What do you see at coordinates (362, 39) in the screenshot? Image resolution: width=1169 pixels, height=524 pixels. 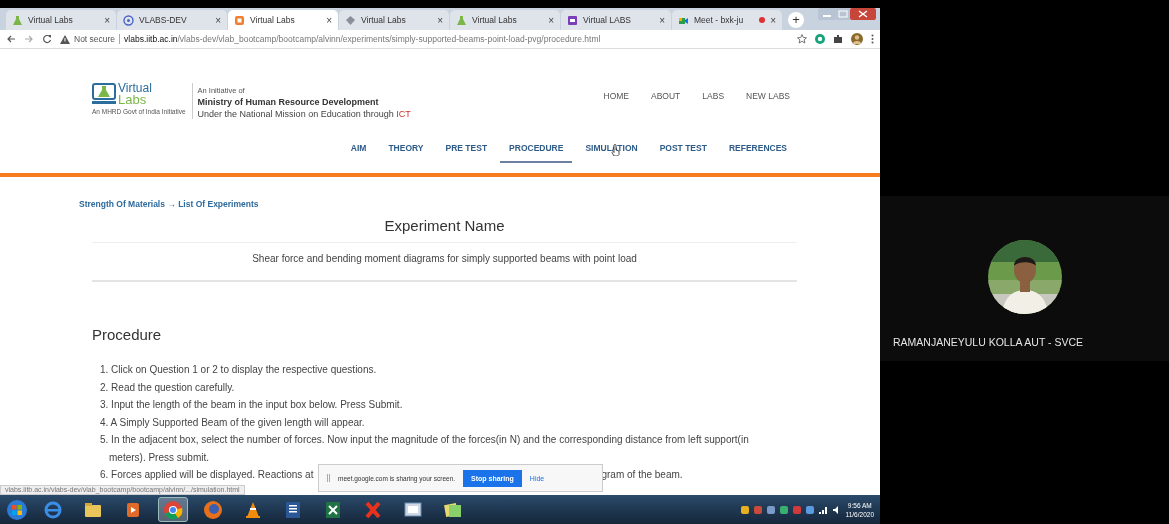 I see `url-text: vlabs.iitb.ac.in/vlabs-dev/vlab_bootcamp/bootcamp/alvinn/experiments/simply-supported-beams-point-load-pvg/procedure.html` at bounding box center [362, 39].